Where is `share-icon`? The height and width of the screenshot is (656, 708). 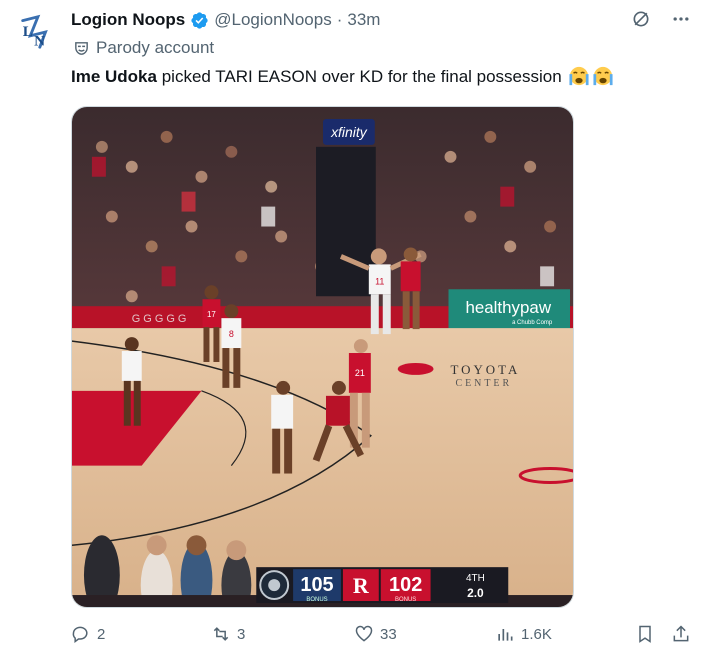 share-icon is located at coordinates (681, 633).